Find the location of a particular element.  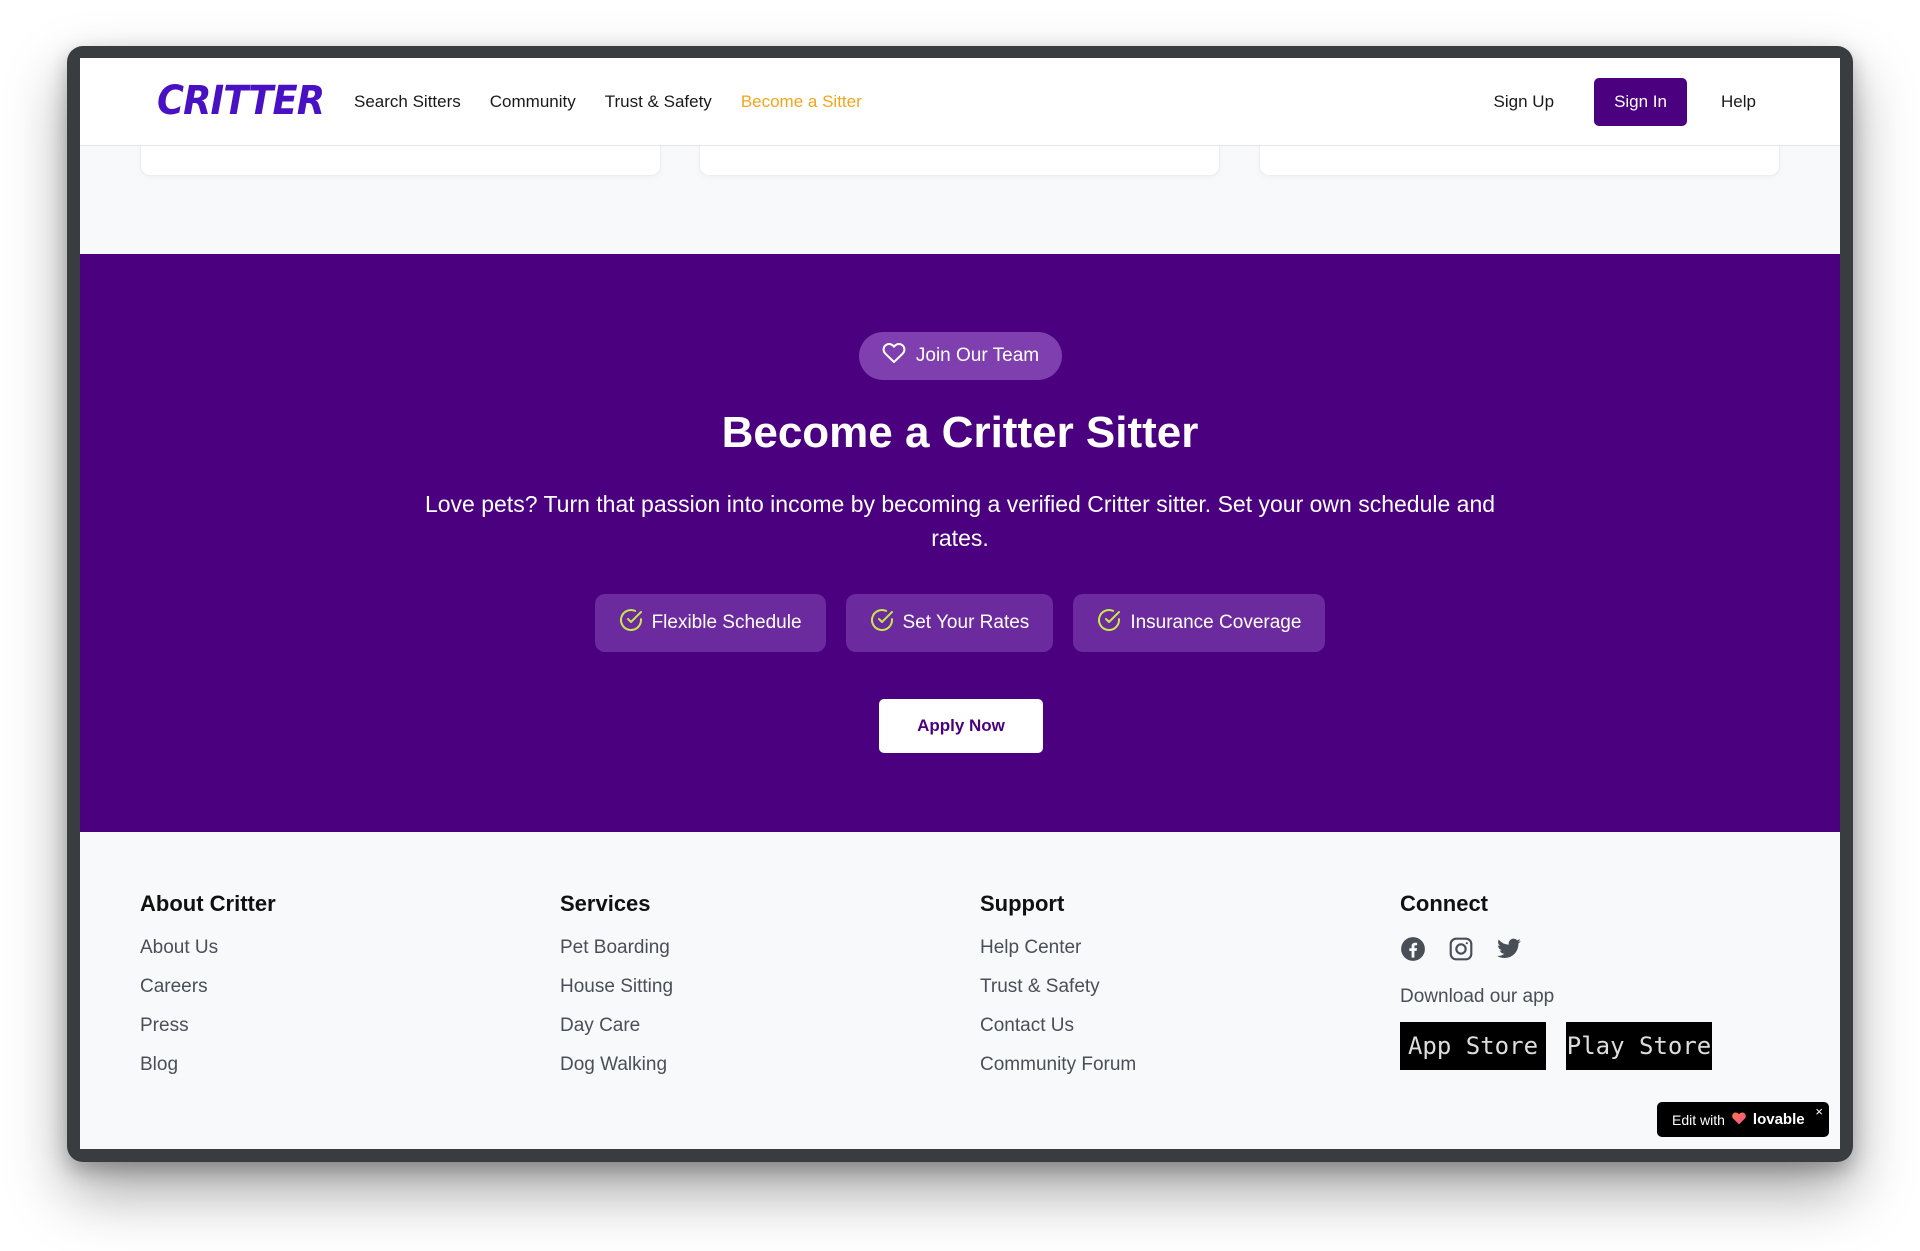

nav-trust-safety: Trust & Safety is located at coordinates (658, 102).